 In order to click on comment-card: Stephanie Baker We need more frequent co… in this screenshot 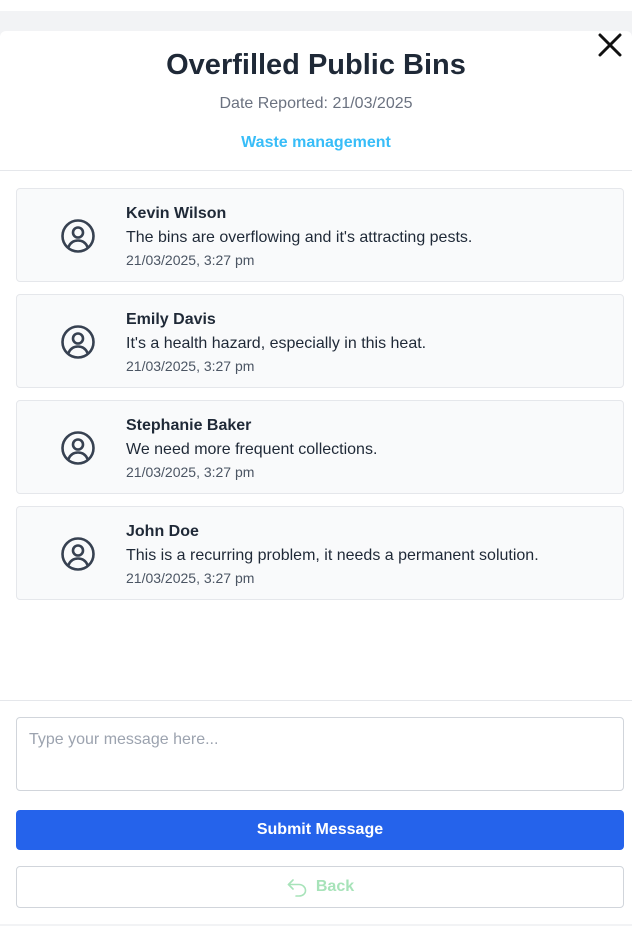, I will do `click(320, 447)`.